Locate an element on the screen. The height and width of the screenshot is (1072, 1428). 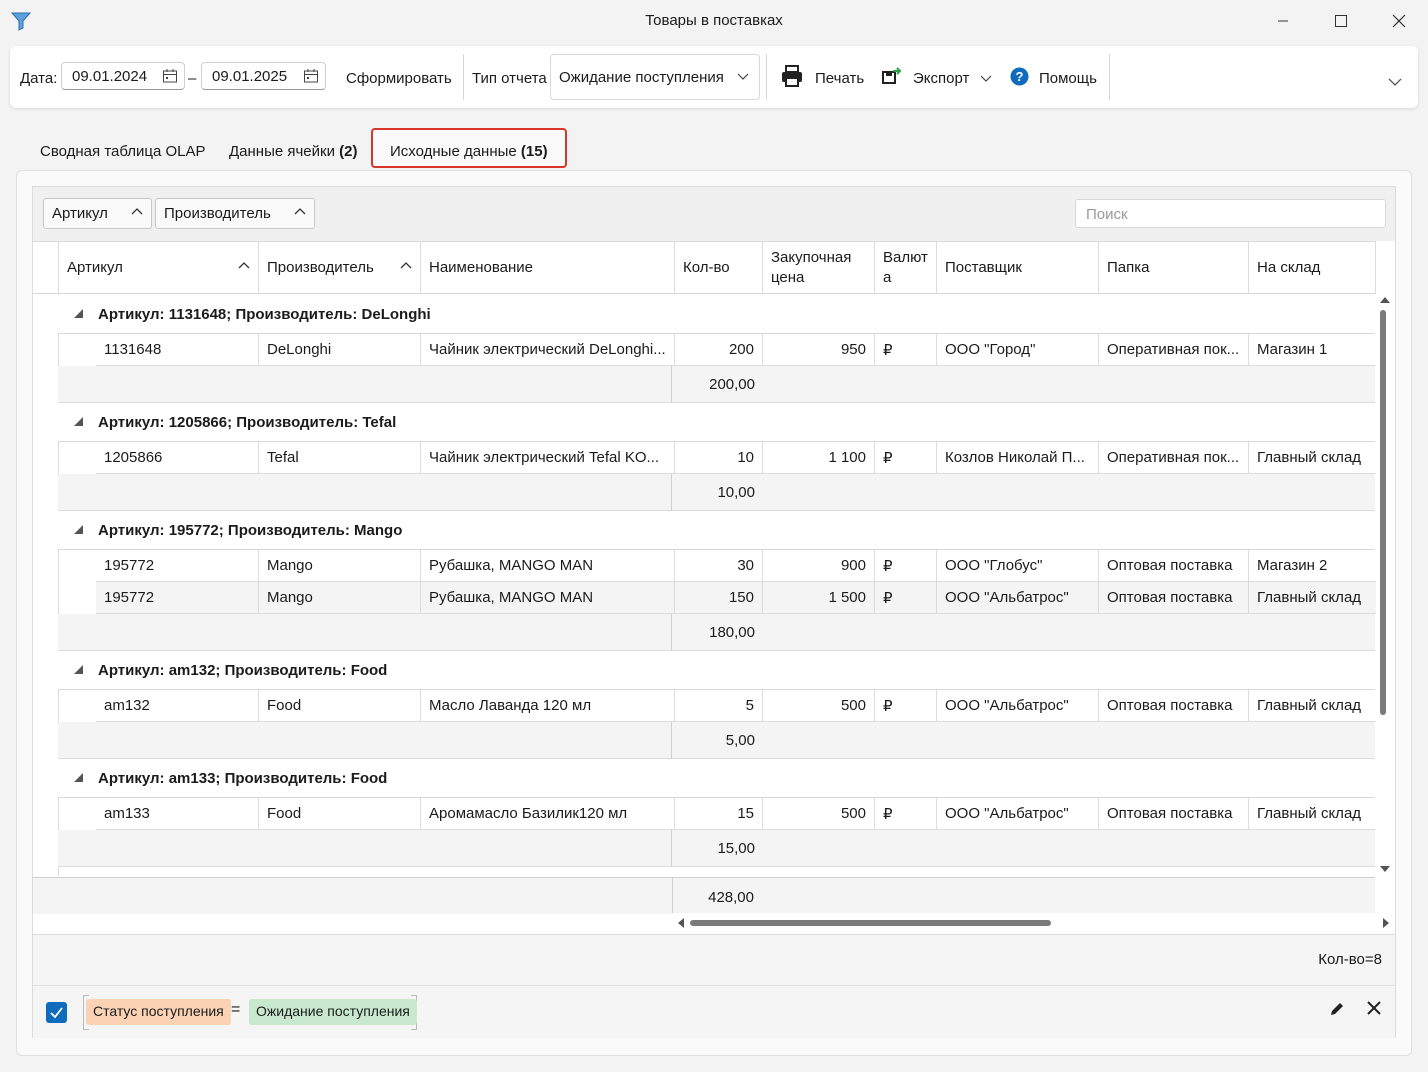
table-cell: am132 is located at coordinates (177, 705).